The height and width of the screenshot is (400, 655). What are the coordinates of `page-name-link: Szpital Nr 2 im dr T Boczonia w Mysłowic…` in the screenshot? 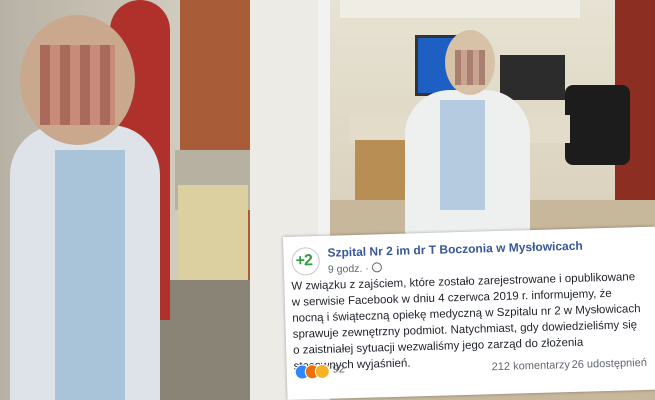 It's located at (455, 249).